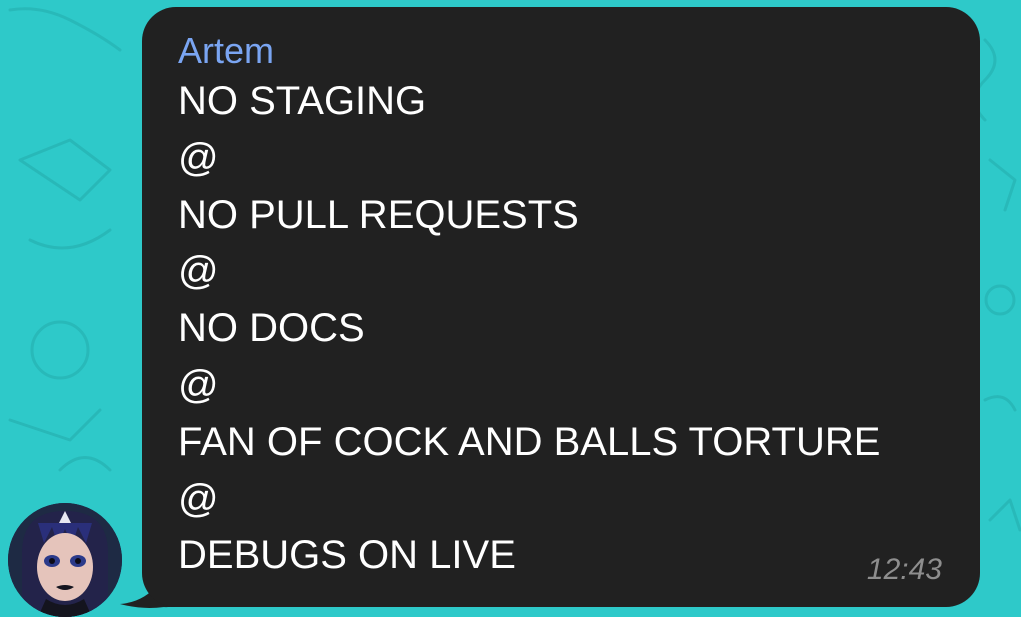 The height and width of the screenshot is (617, 1021). Describe the element at coordinates (561, 51) in the screenshot. I see `sender-name: Artem` at that location.